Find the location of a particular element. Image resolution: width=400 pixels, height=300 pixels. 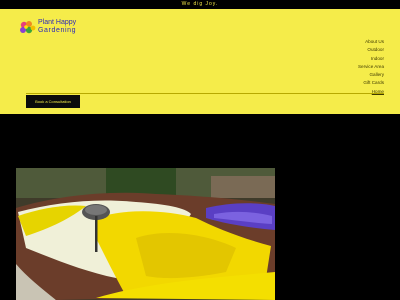

announcement-text: We dig Joy. is located at coordinates (200, 4).